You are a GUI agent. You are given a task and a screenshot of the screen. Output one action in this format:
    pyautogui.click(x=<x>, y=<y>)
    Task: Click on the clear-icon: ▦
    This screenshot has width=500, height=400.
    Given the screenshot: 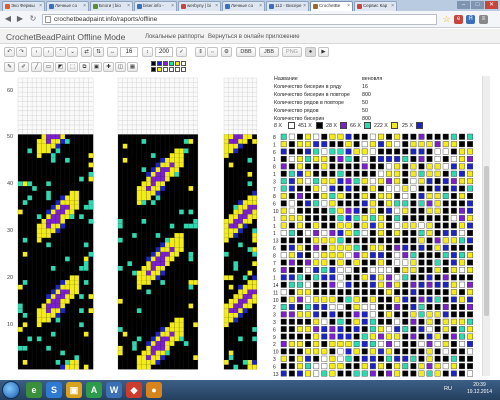 What is the action you would take?
    pyautogui.click(x=132, y=67)
    